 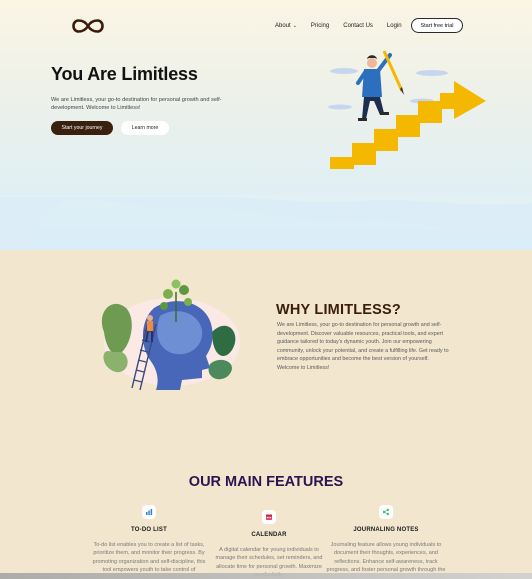 What do you see at coordinates (149, 512) in the screenshot?
I see `chart-icon` at bounding box center [149, 512].